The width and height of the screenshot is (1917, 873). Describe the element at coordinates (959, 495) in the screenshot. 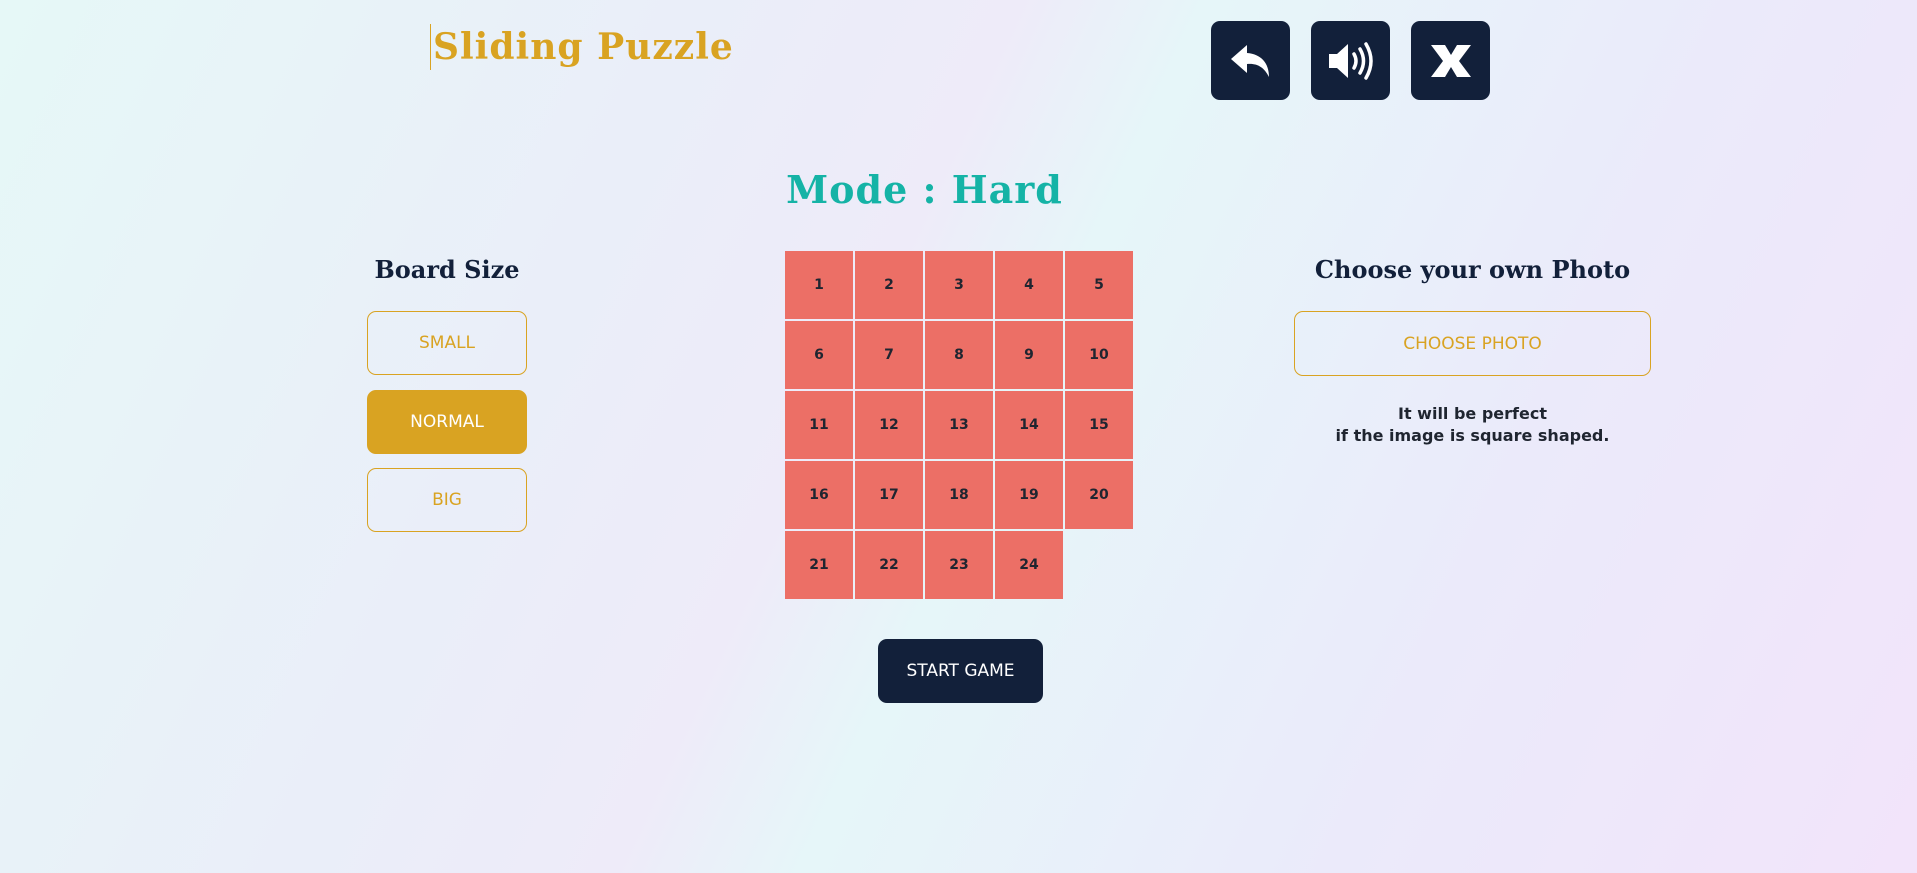

I see `puzzle-tile: 18` at that location.